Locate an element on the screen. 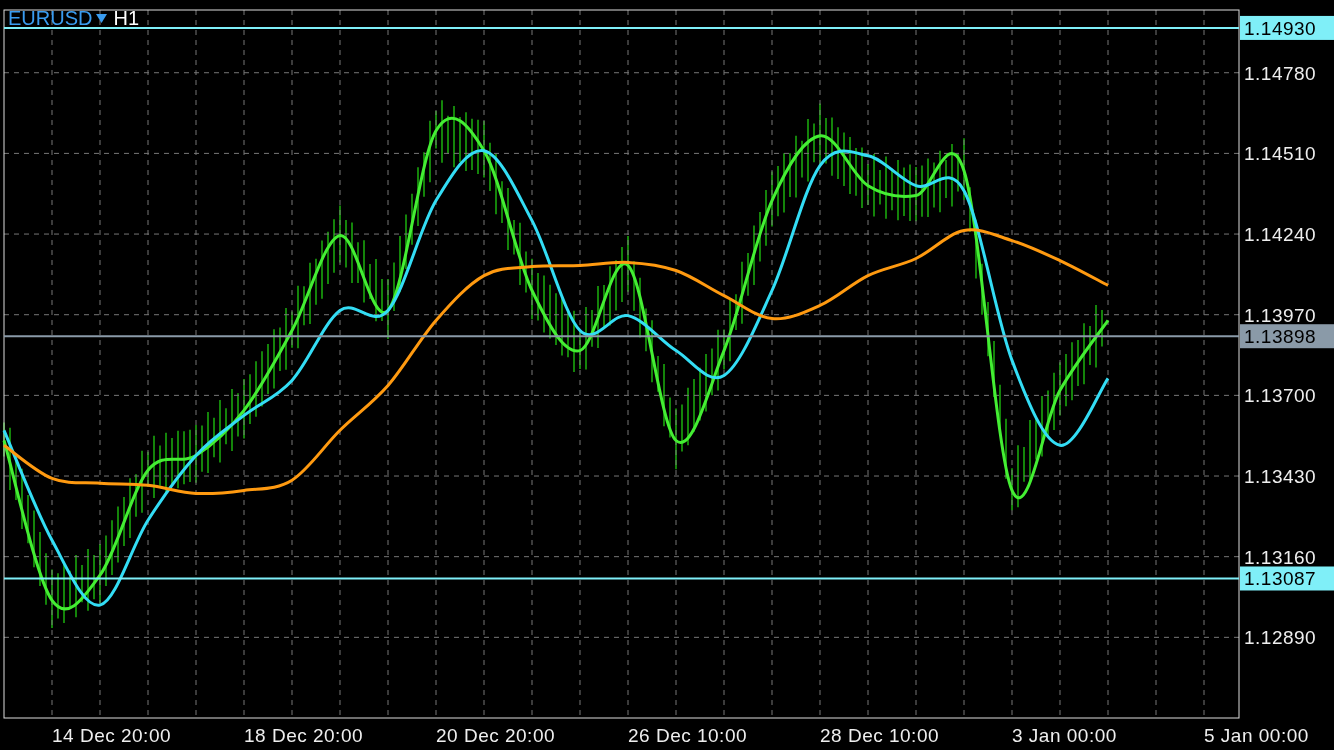 Image resolution: width=1334 pixels, height=750 pixels. time-label: 3 Jan 00:00 is located at coordinates (1064, 735).